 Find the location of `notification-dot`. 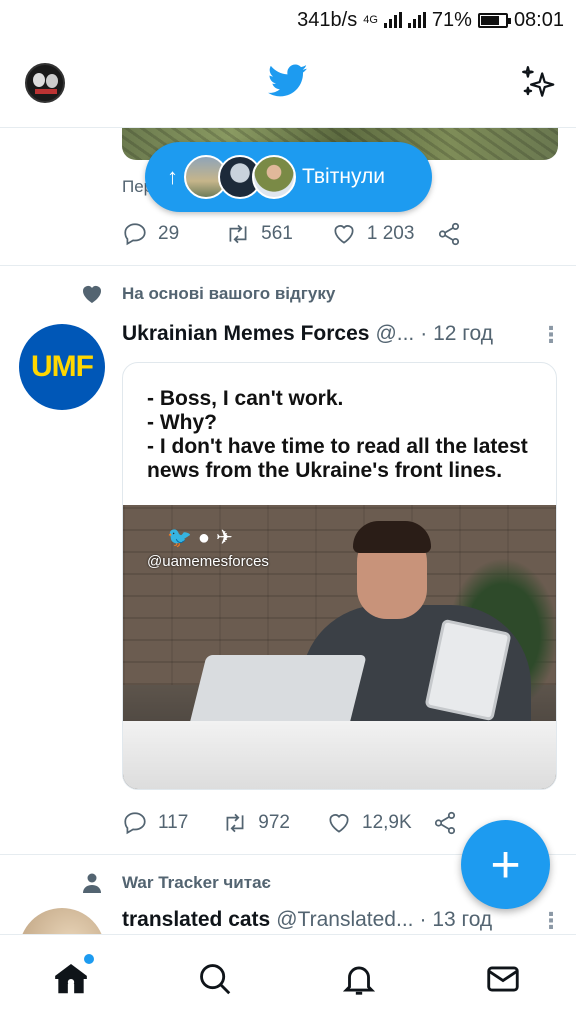

notification-dot is located at coordinates (89, 959).